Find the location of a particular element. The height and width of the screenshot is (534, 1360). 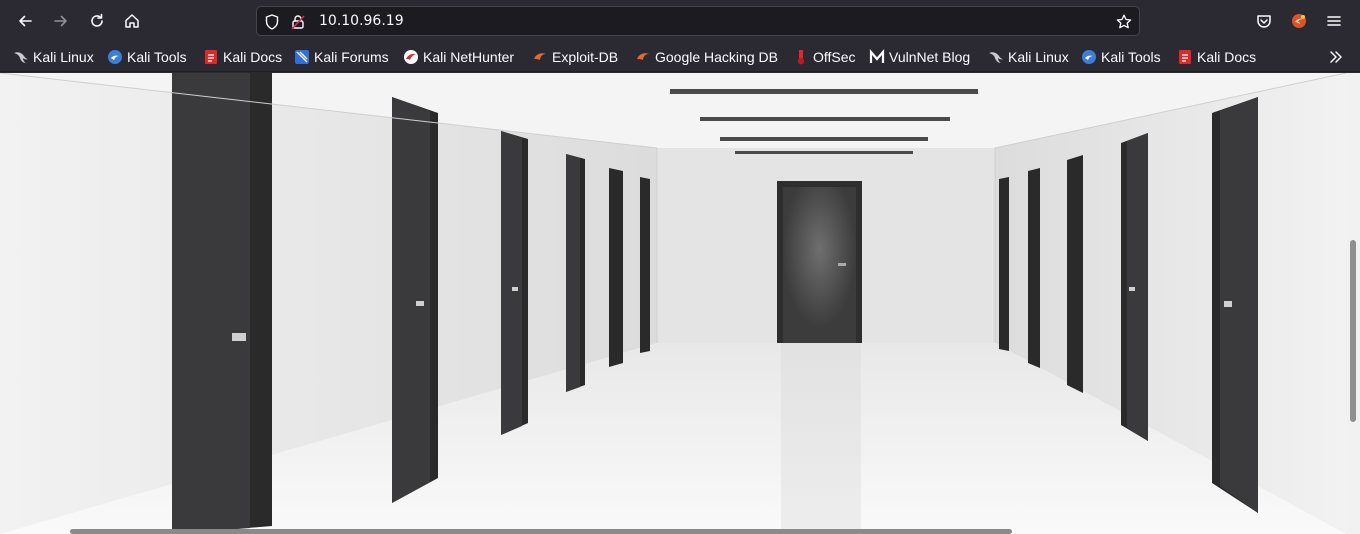

bookmark-google-hacking-db: Google Hacking DB is located at coordinates (706, 57).